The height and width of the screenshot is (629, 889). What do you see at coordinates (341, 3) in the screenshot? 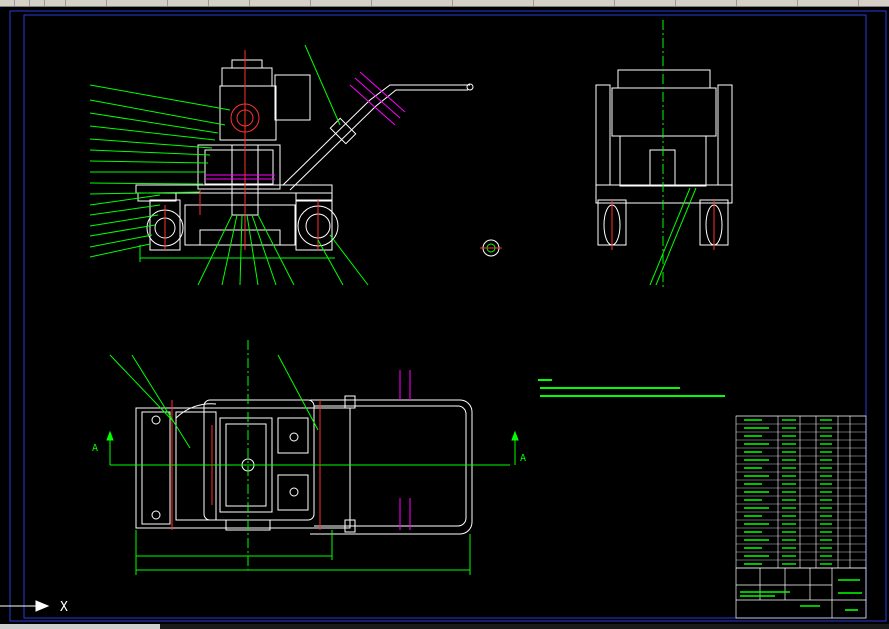
I see `redo-icon` at bounding box center [341, 3].